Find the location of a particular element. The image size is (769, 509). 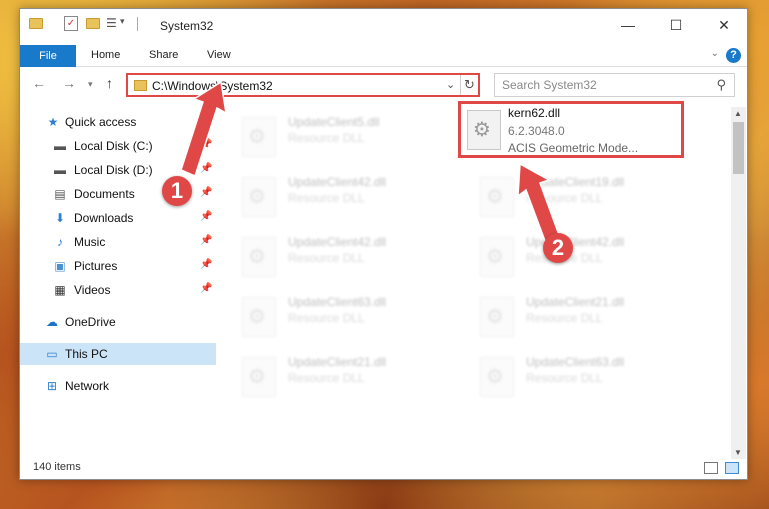

tab-view: View is located at coordinates (219, 55).